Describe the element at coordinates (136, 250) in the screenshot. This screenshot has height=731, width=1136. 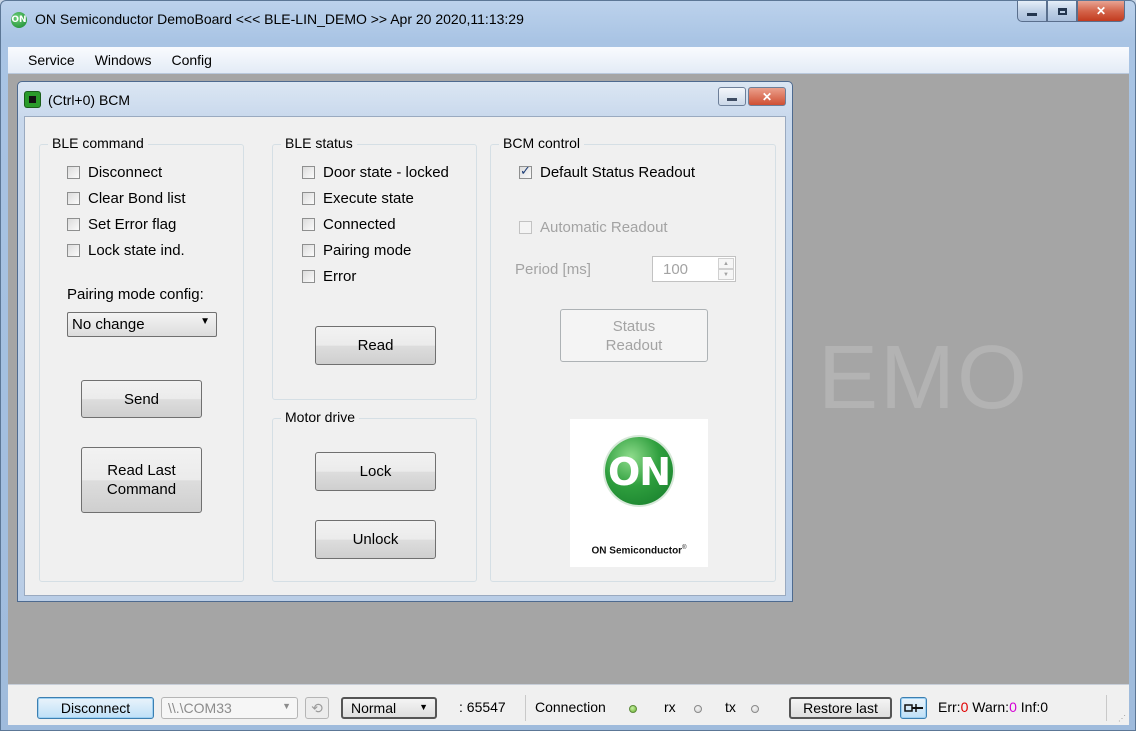
I see `checkbox-label: Lock state ind.` at that location.